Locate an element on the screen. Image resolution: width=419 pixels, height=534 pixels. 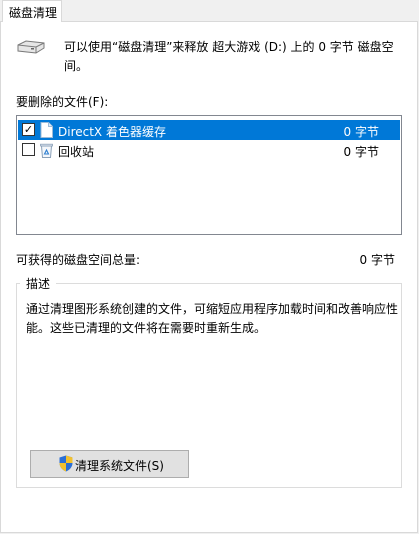
file-item-name: DirectX 着色器缓存 is located at coordinates (112, 132).